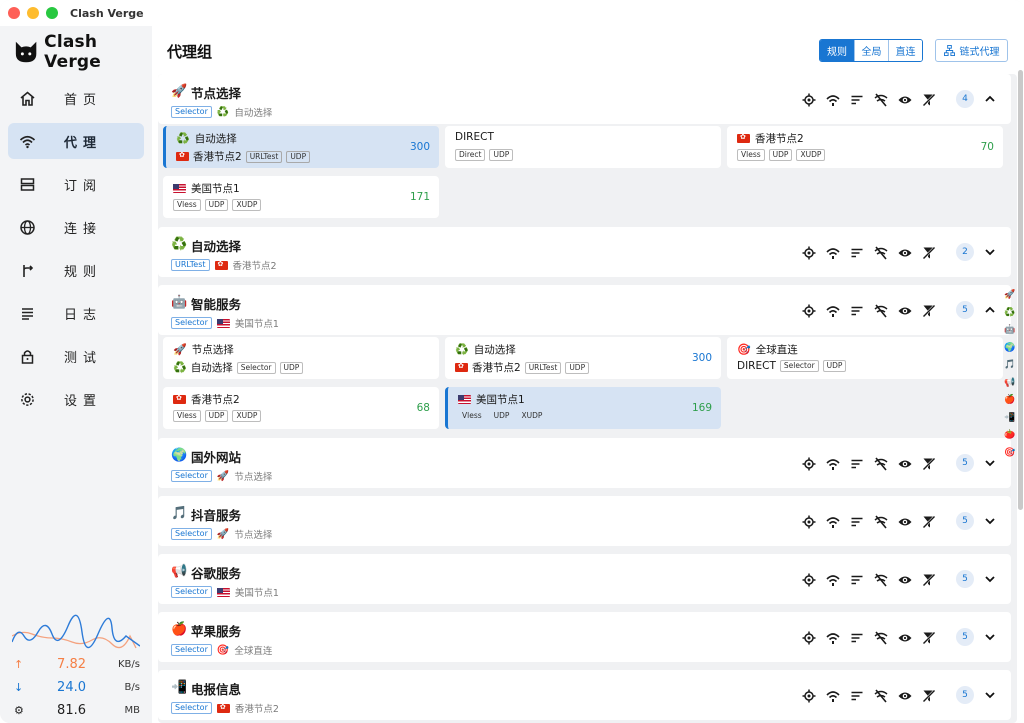 The width and height of the screenshot is (1024, 723). What do you see at coordinates (584, 463) in the screenshot?
I see `proxy-group-header: 🌍 国外网站 Selector 🚀 节点选择 5` at bounding box center [584, 463].